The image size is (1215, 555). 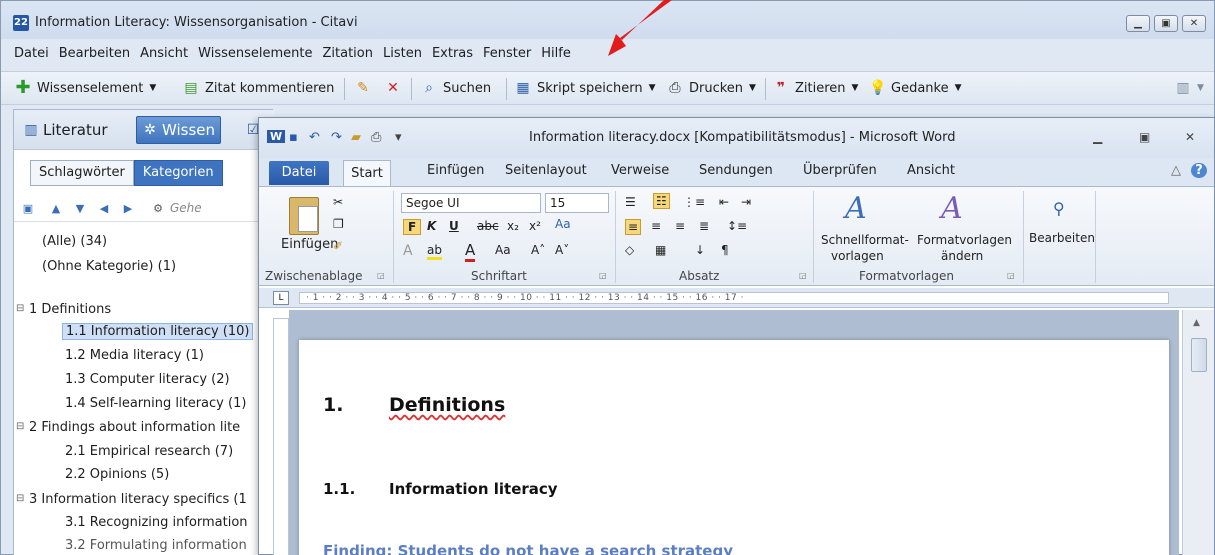 I want to click on font-name-select: Segoe UI, so click(x=471, y=203).